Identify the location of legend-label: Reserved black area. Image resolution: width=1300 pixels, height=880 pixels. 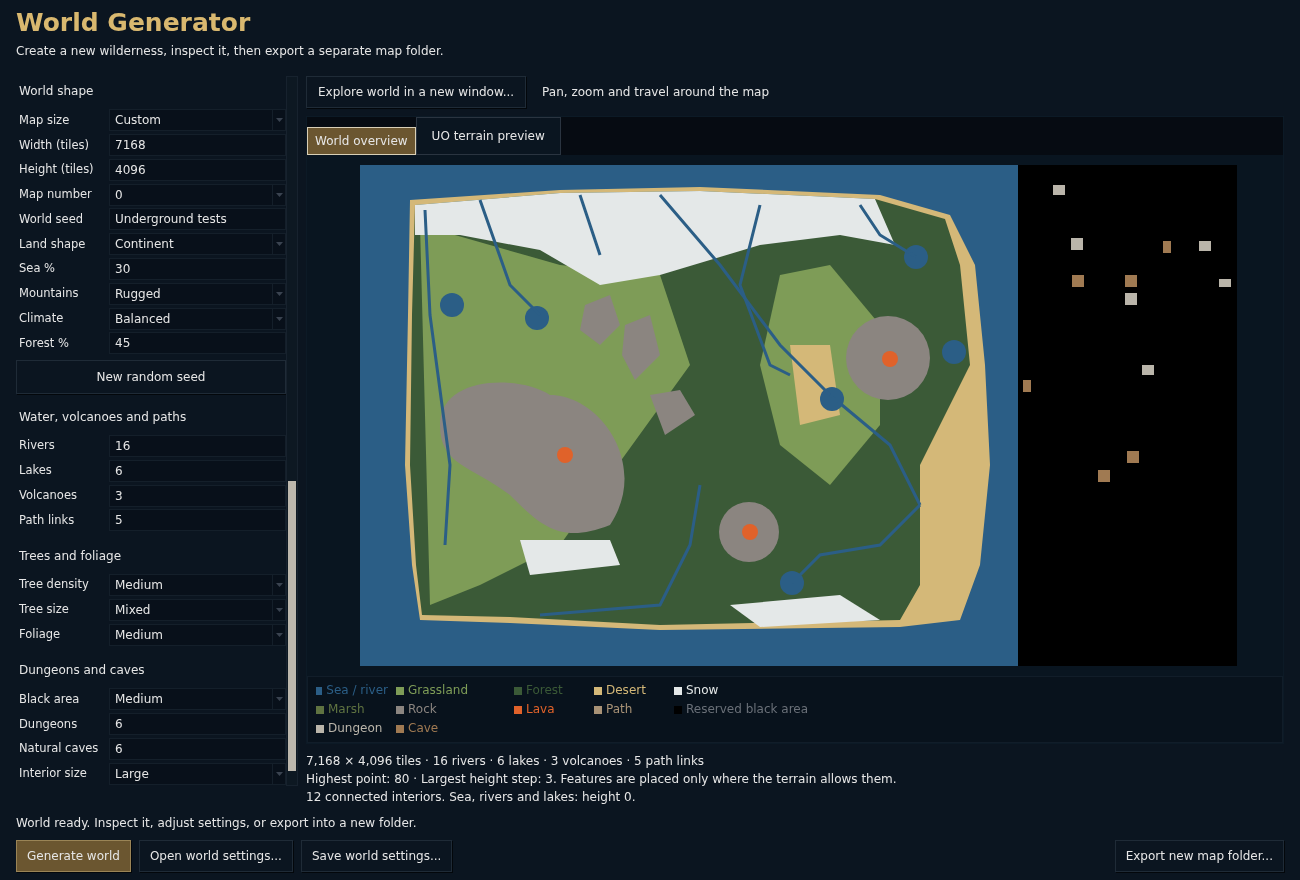
(747, 709).